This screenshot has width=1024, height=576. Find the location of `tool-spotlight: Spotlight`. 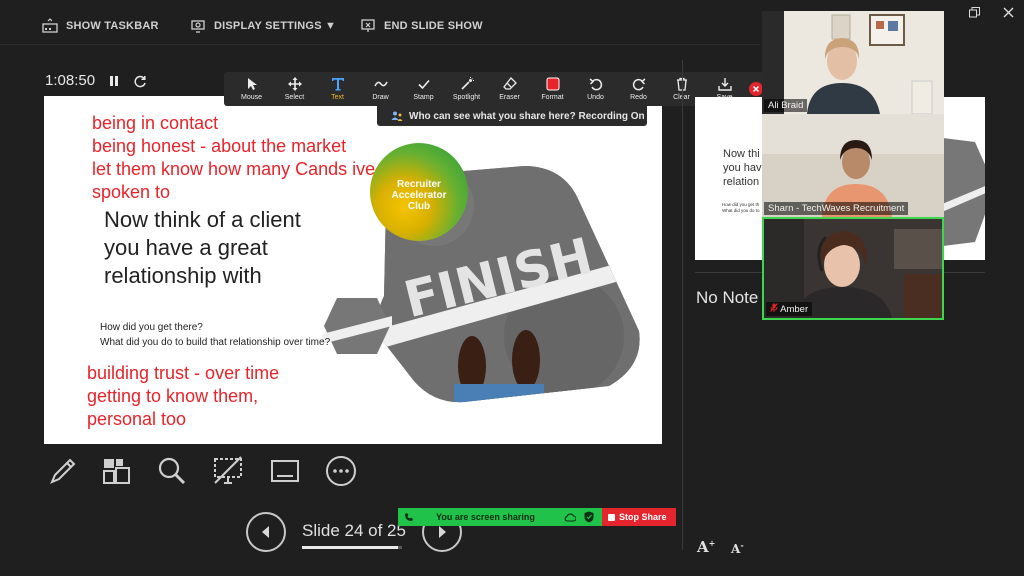

tool-spotlight: Spotlight is located at coordinates (466, 89).